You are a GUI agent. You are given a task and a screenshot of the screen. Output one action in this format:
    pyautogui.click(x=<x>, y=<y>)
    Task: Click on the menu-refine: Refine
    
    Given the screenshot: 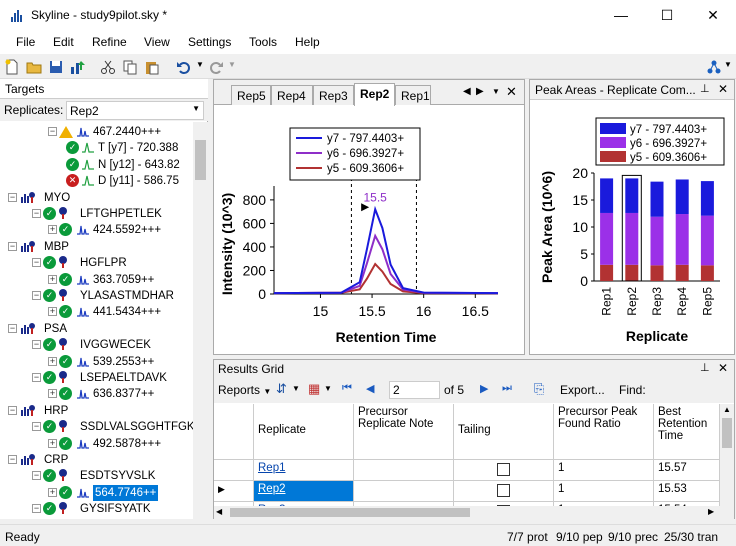 What is the action you would take?
    pyautogui.click(x=109, y=42)
    